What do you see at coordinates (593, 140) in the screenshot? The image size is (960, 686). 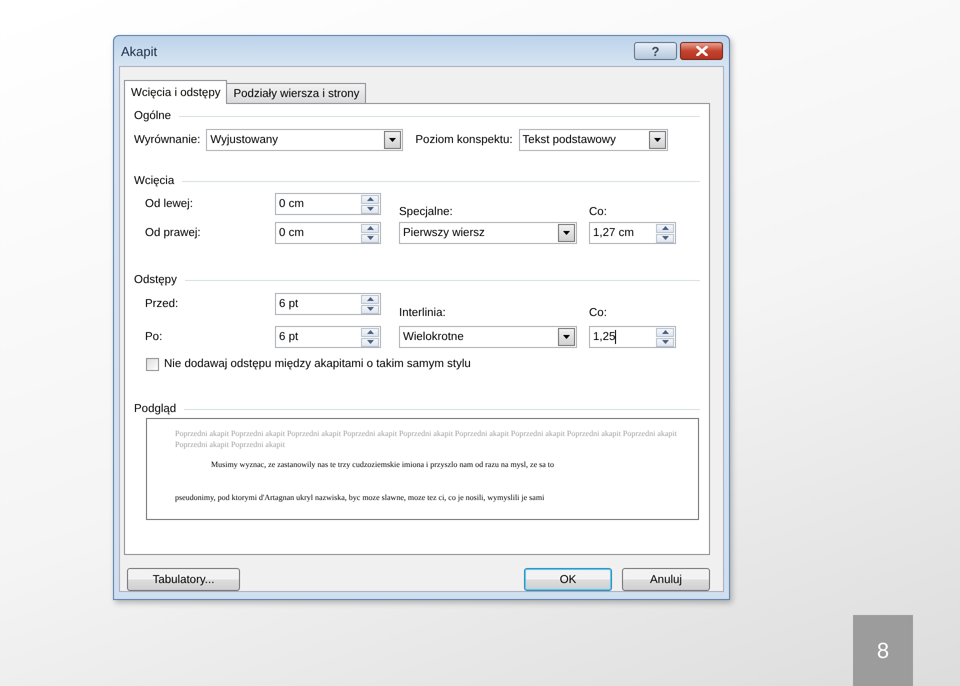 I see `dropdown: Tekst podstawowy` at bounding box center [593, 140].